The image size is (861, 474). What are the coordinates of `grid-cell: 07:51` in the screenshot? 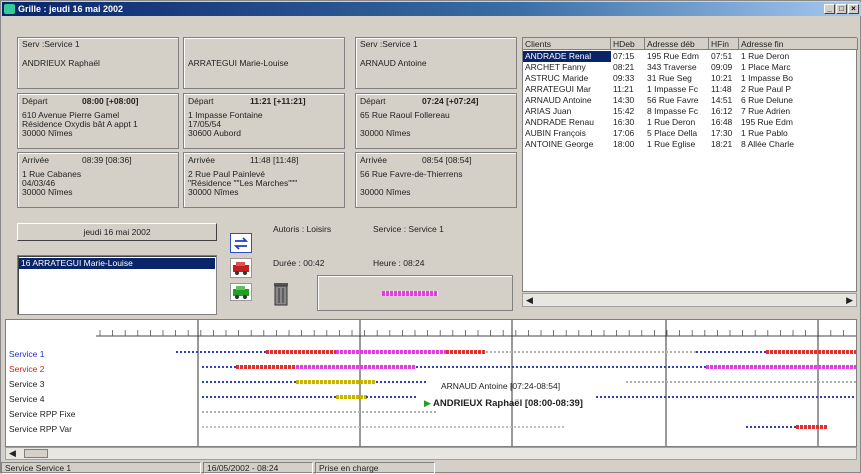 It's located at (724, 56).